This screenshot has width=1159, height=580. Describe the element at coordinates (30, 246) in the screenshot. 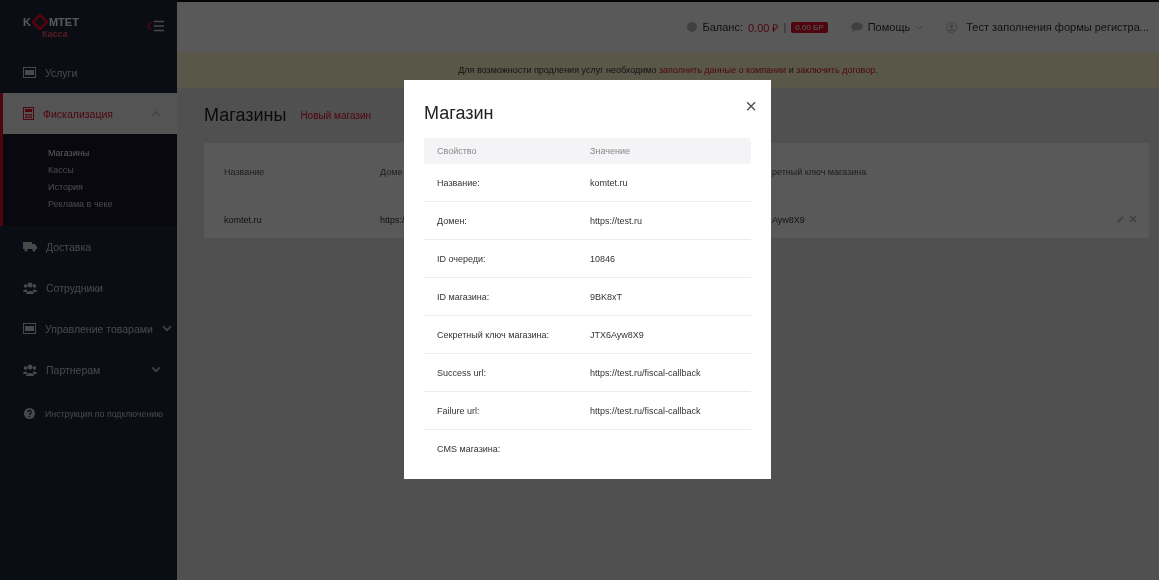

I see `truck-icon` at that location.